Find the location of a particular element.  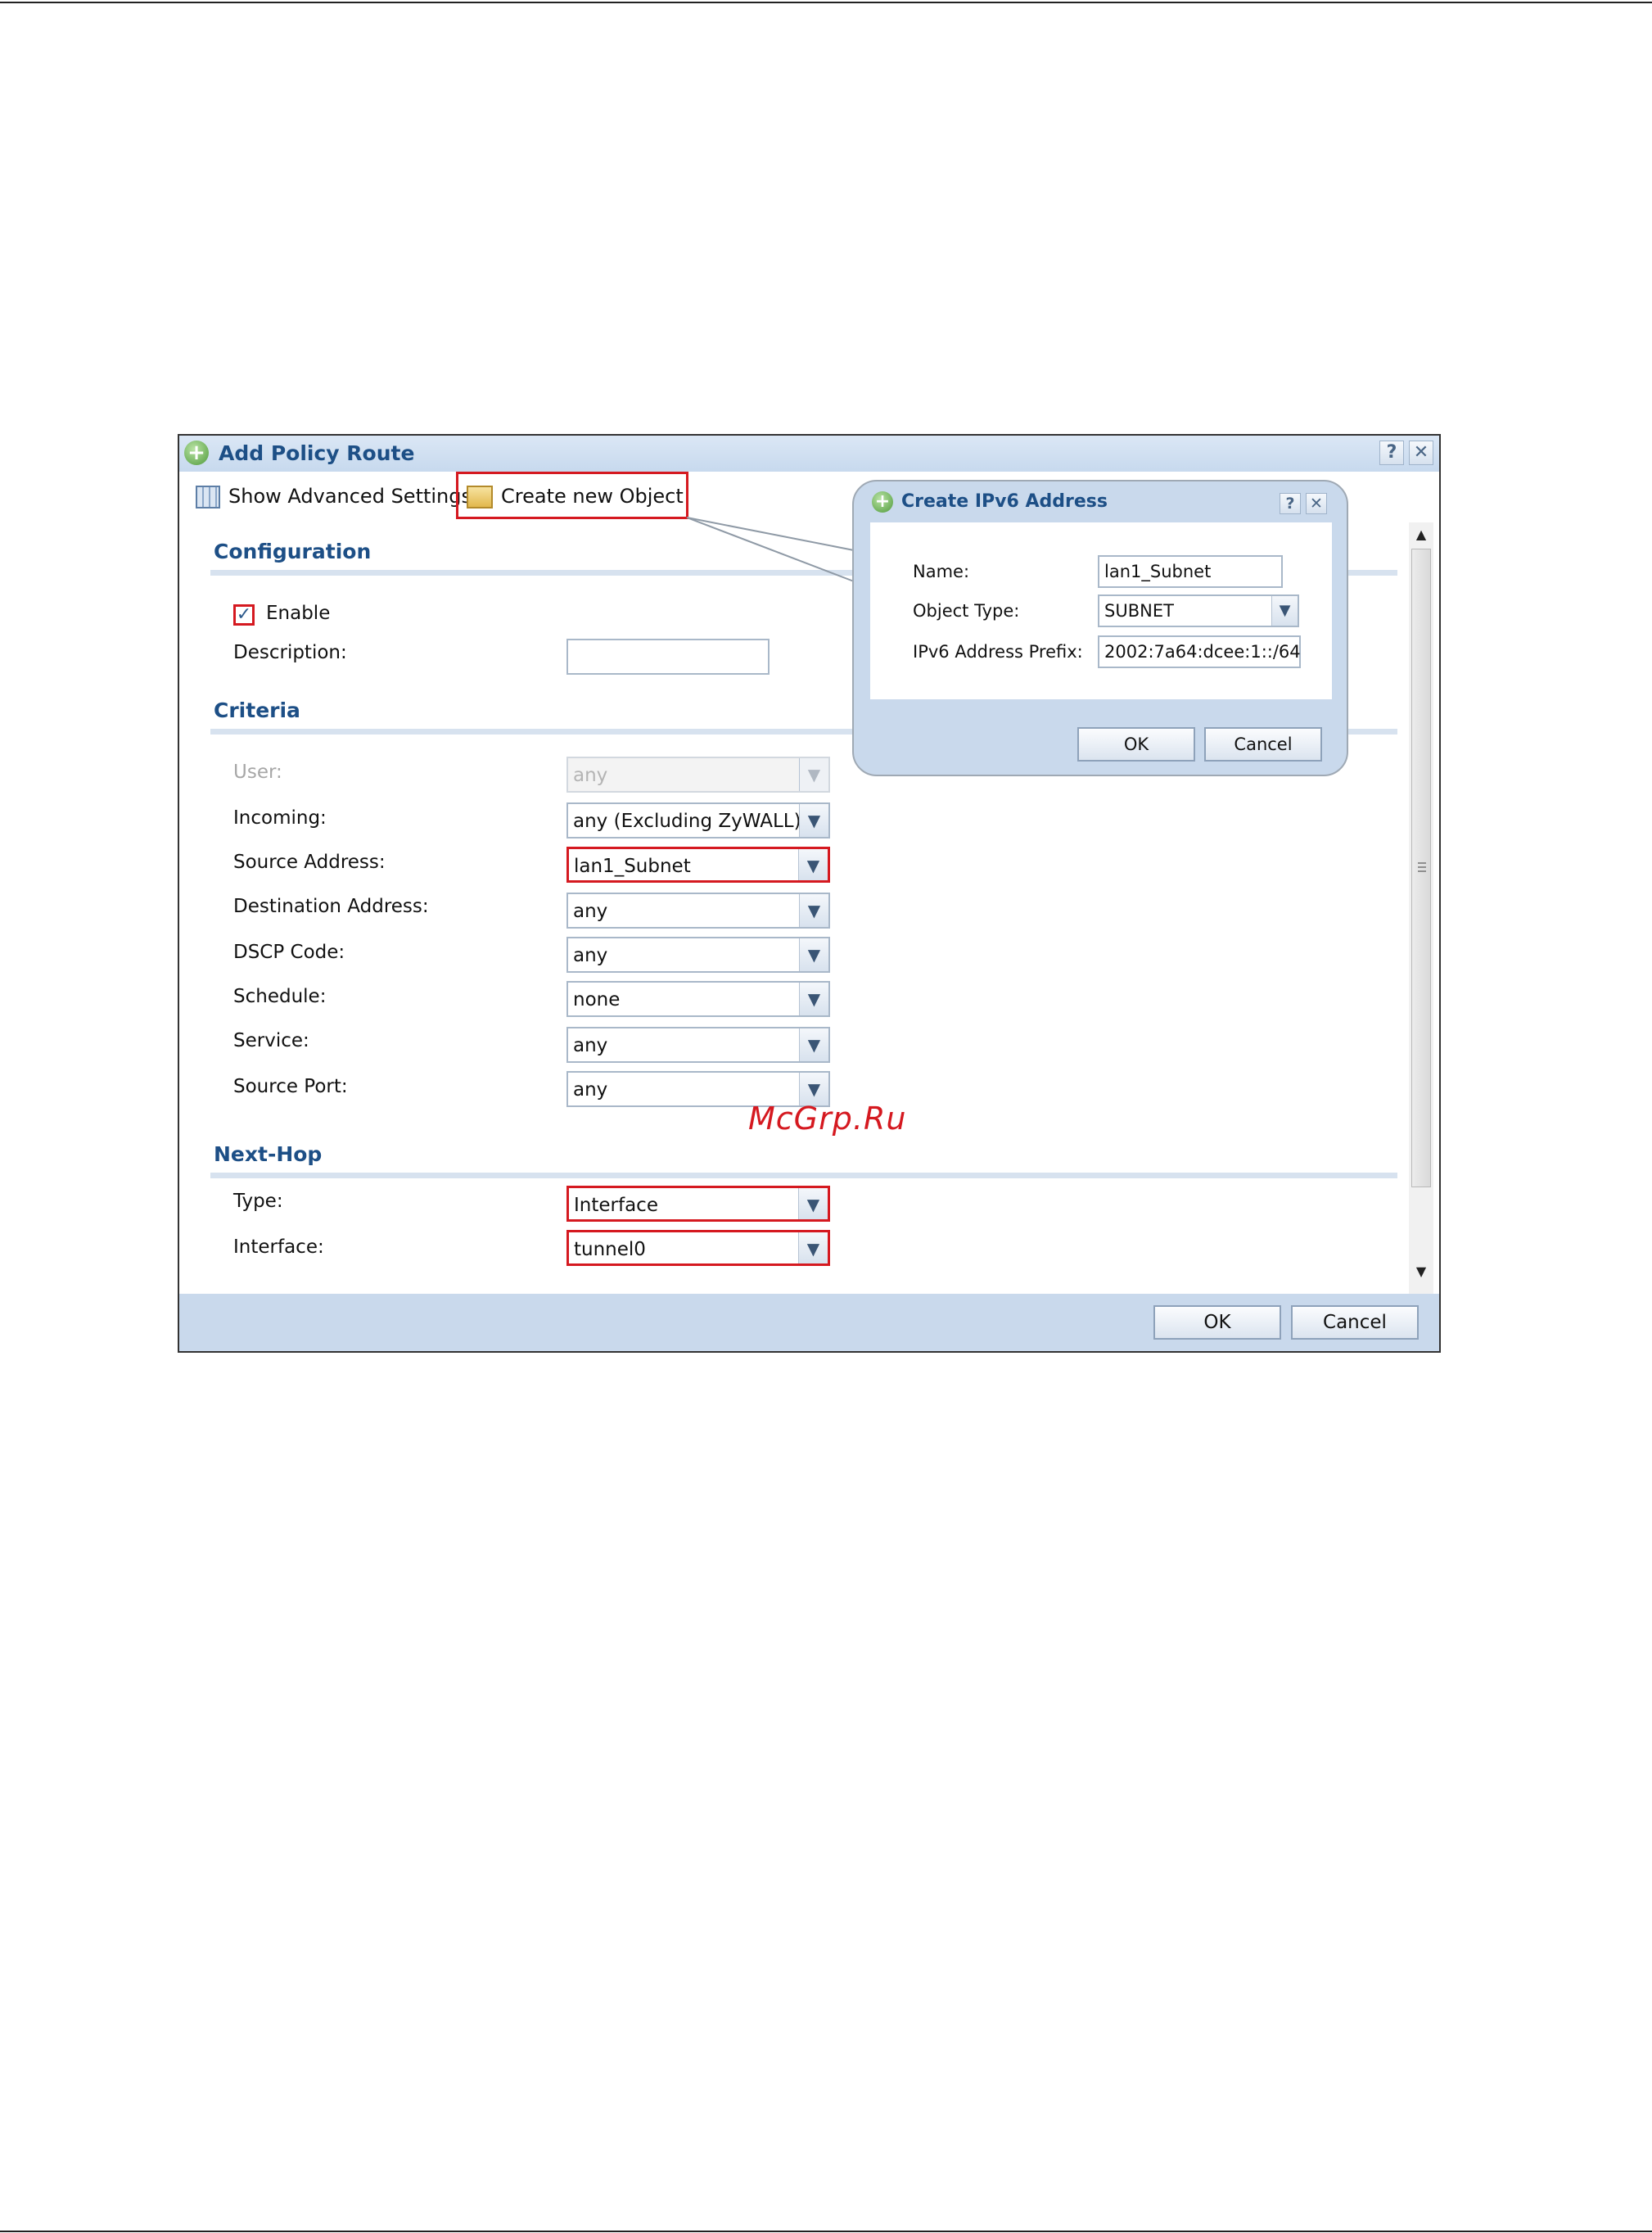

service-select-value: any is located at coordinates (590, 1045).